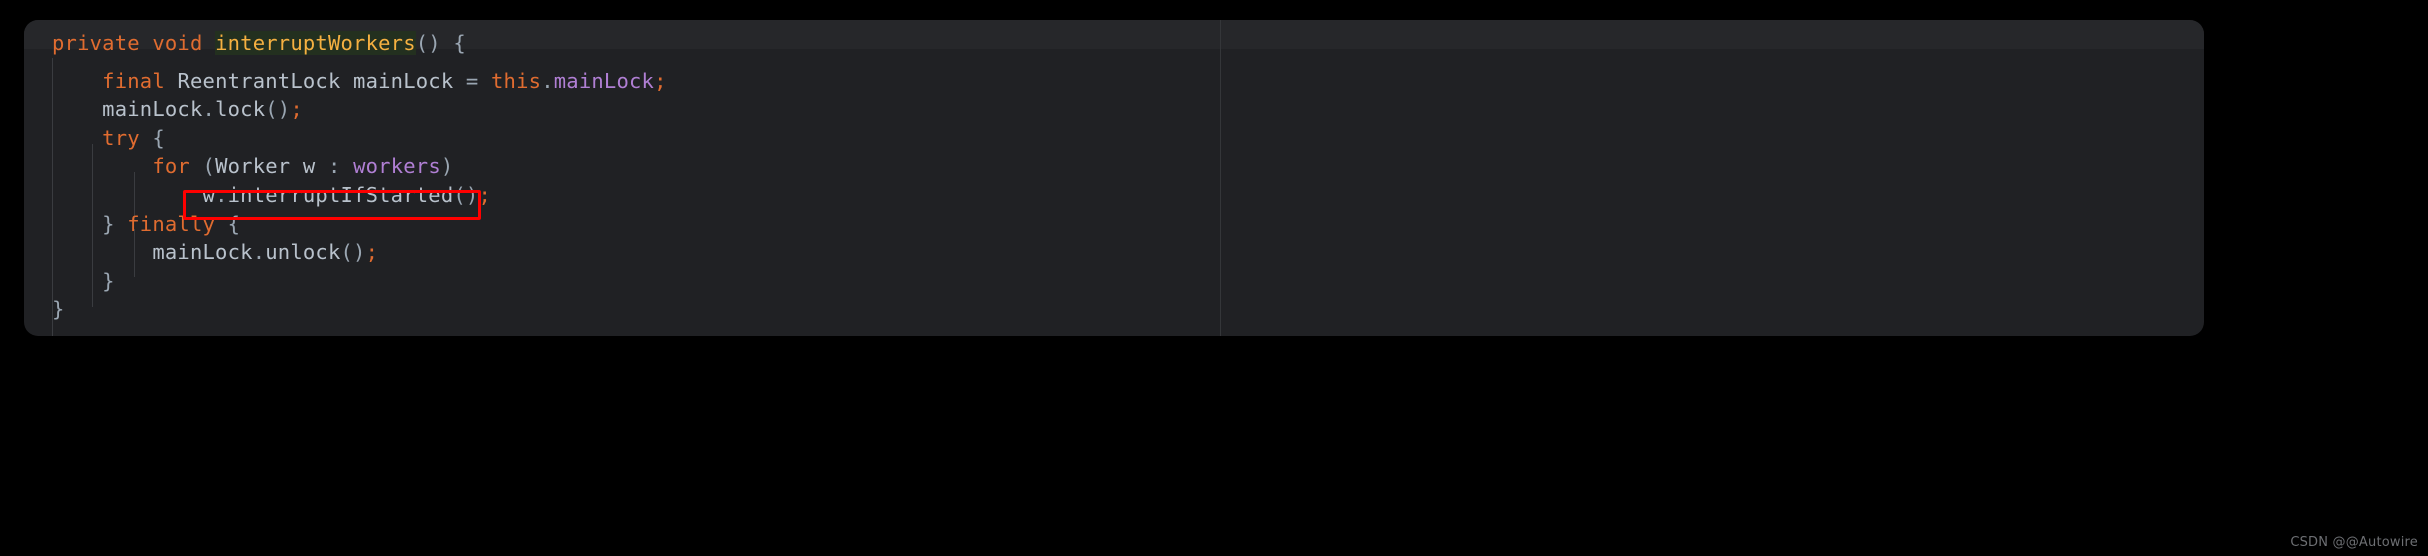 This screenshot has width=2428, height=556. I want to click on code-line: mainLock.unlock();, so click(345, 252).